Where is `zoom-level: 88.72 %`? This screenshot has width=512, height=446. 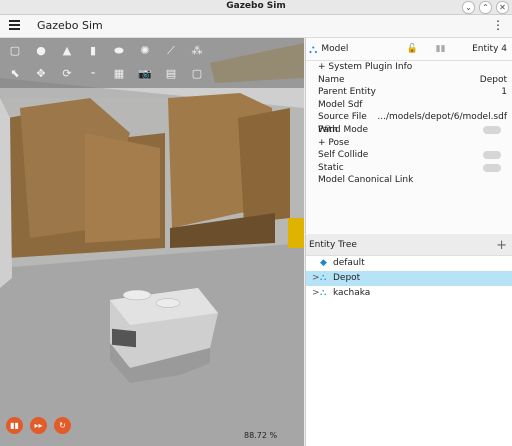
zoom-level: 88.72 % is located at coordinates (261, 435).